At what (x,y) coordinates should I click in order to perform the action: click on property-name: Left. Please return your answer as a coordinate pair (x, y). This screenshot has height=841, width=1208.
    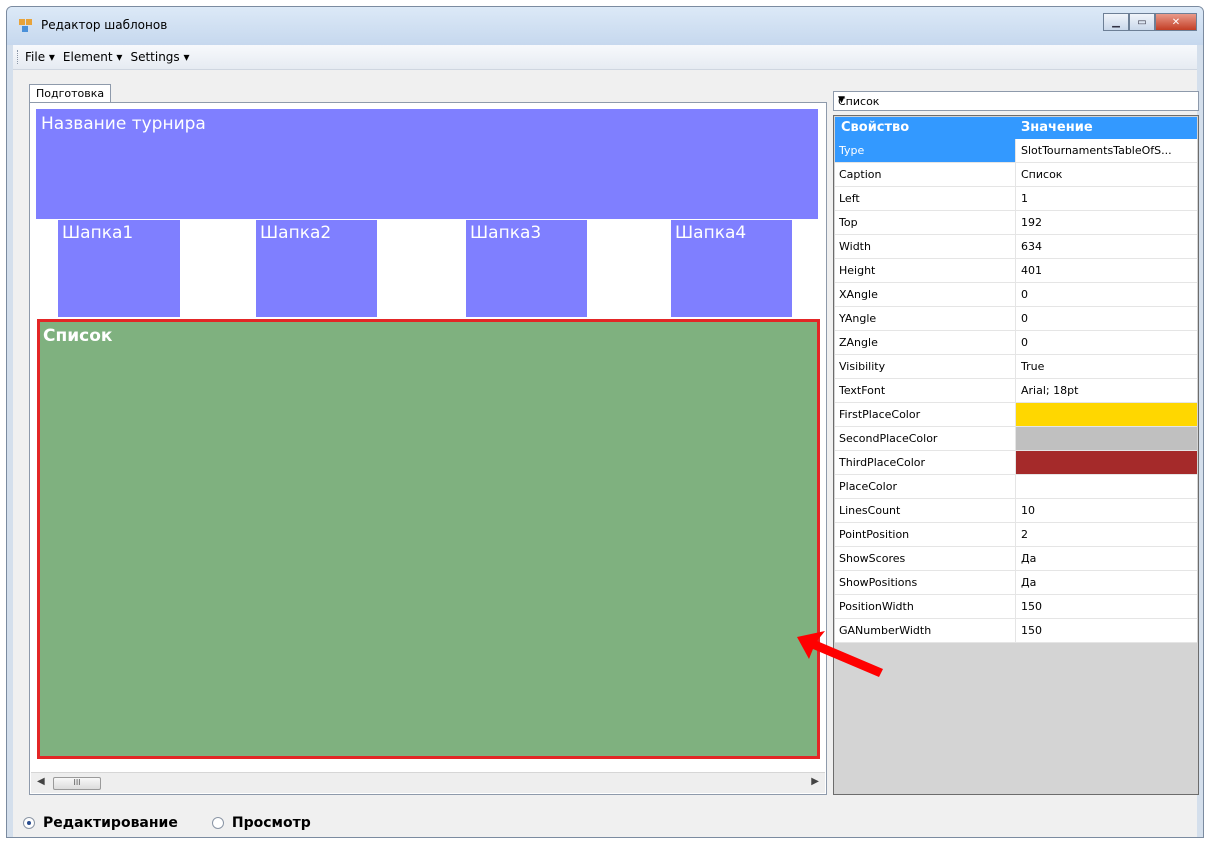
    Looking at the image, I should click on (849, 198).